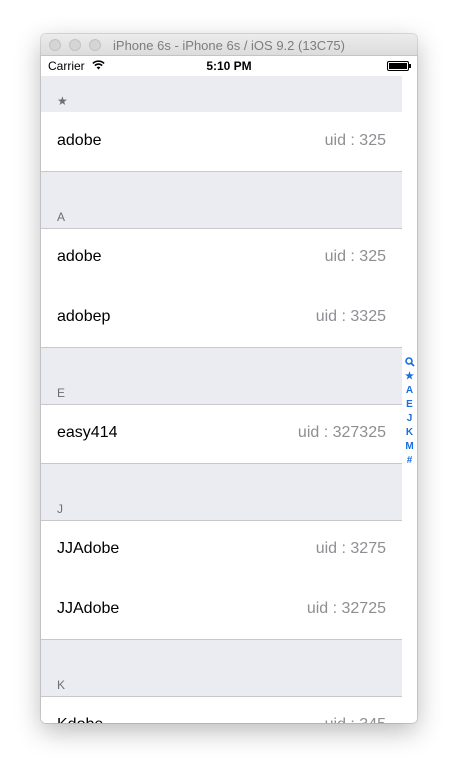 The width and height of the screenshot is (459, 773). What do you see at coordinates (409, 419) in the screenshot?
I see `index-item: J` at bounding box center [409, 419].